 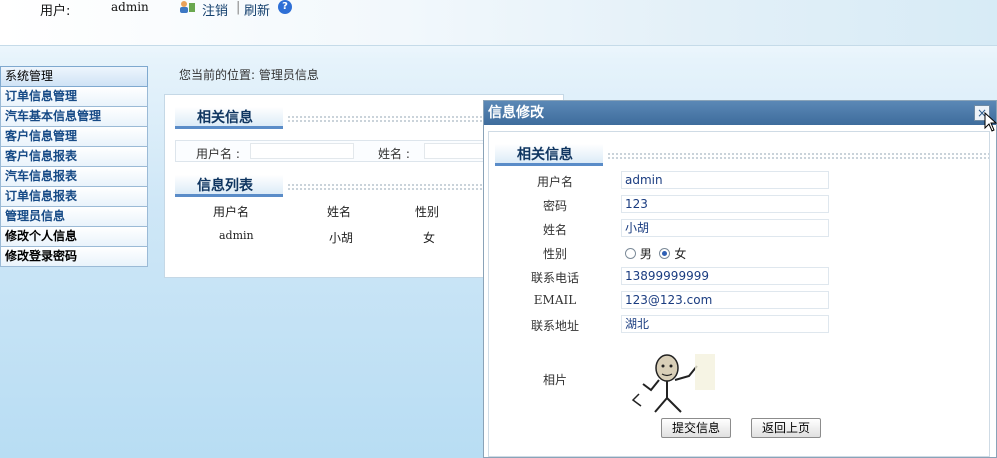 I want to click on row-email: EMAIL 123@123.com, so click(x=739, y=301).